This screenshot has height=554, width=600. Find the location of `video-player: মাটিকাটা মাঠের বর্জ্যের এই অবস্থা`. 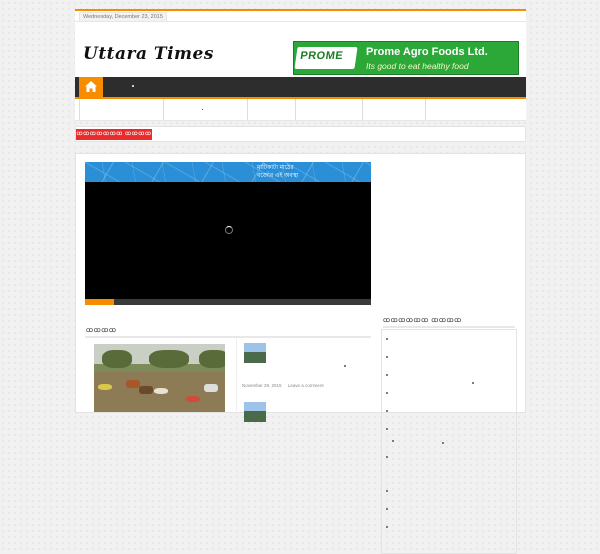

video-player: মাটিকাটা মাঠের বর্জ্যের এই অবস্থা is located at coordinates (228, 233).